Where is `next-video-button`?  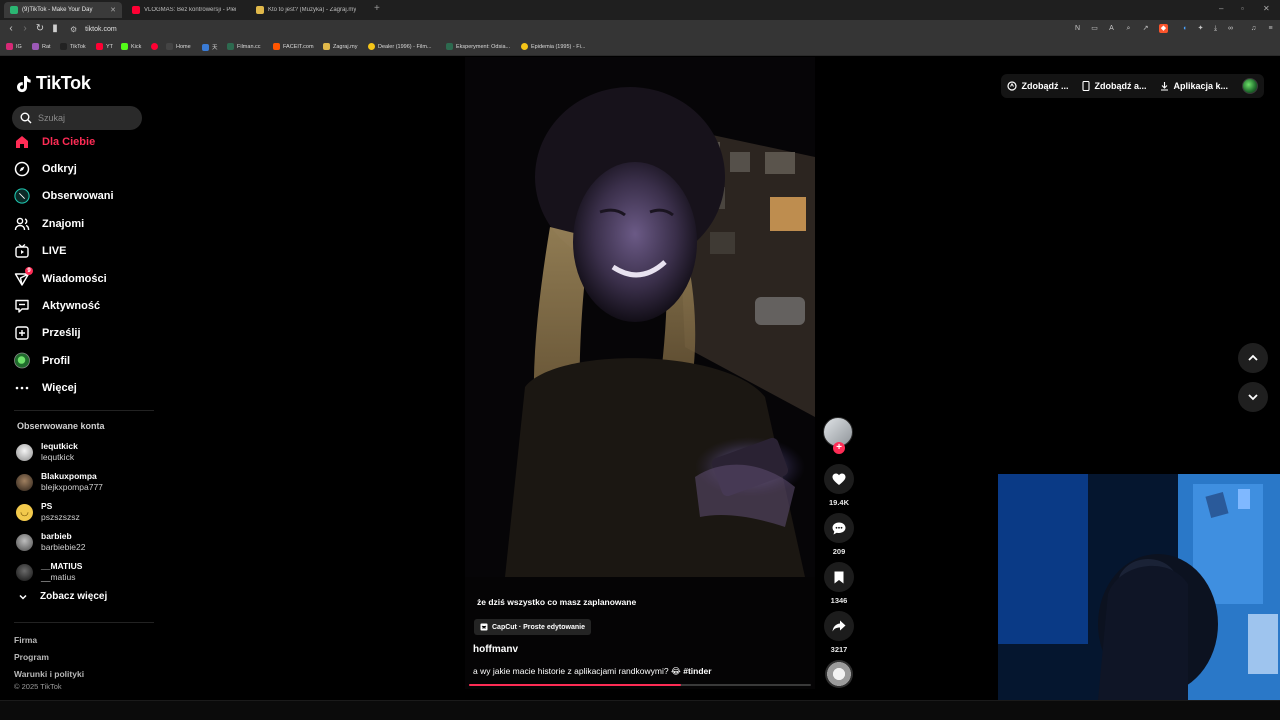 next-video-button is located at coordinates (1253, 397).